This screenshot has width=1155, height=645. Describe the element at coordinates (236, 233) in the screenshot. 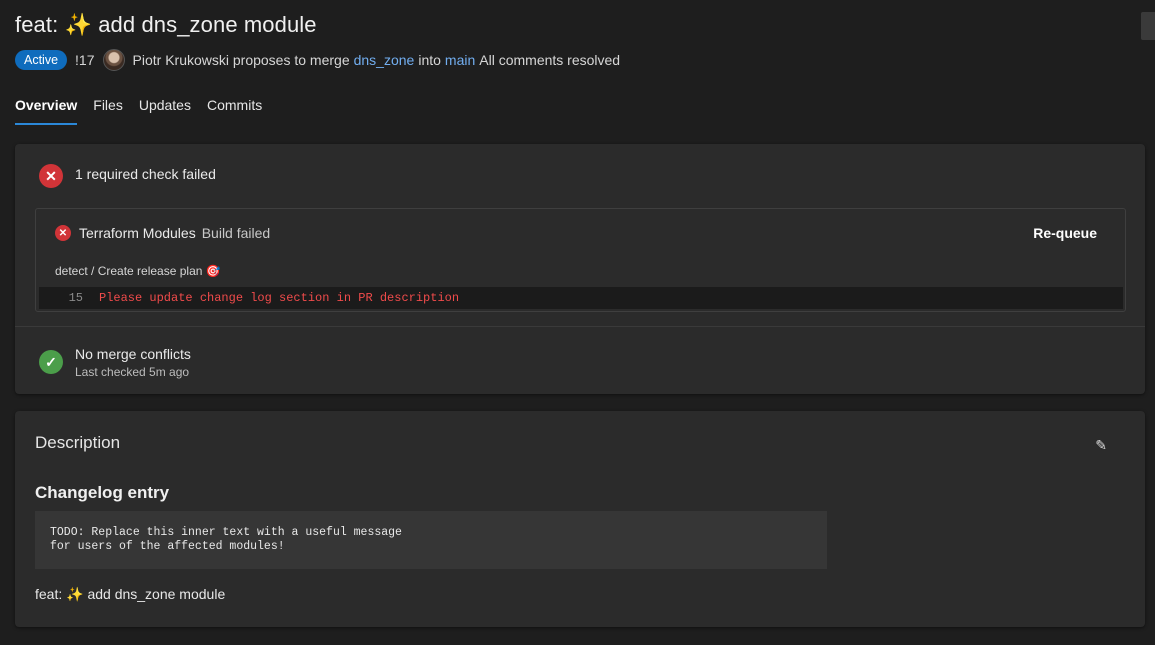

I see `build-status: Build failed` at that location.